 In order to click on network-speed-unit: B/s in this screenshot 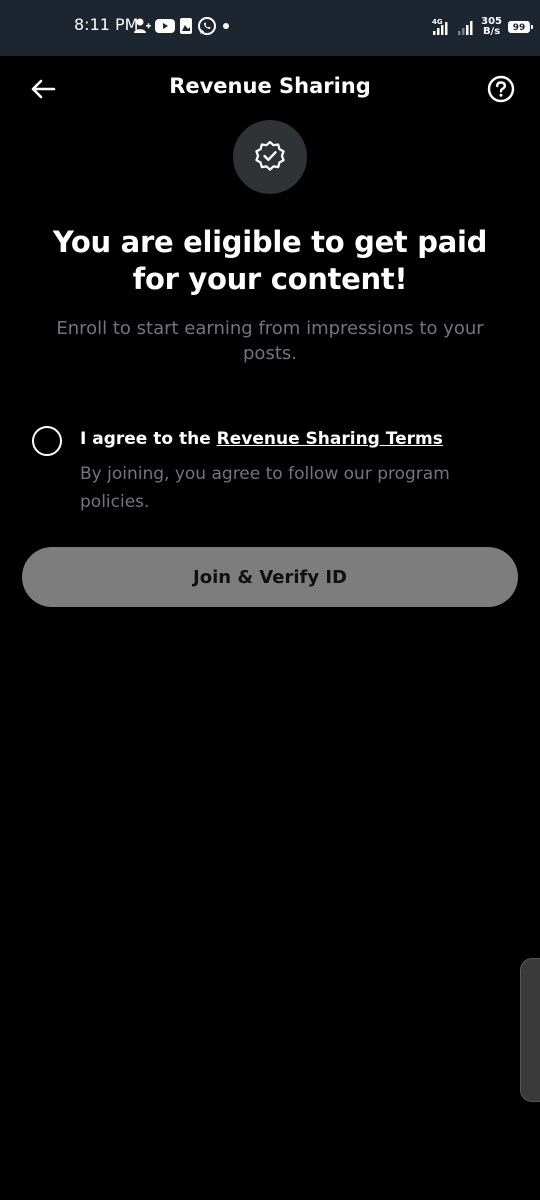, I will do `click(491, 31)`.